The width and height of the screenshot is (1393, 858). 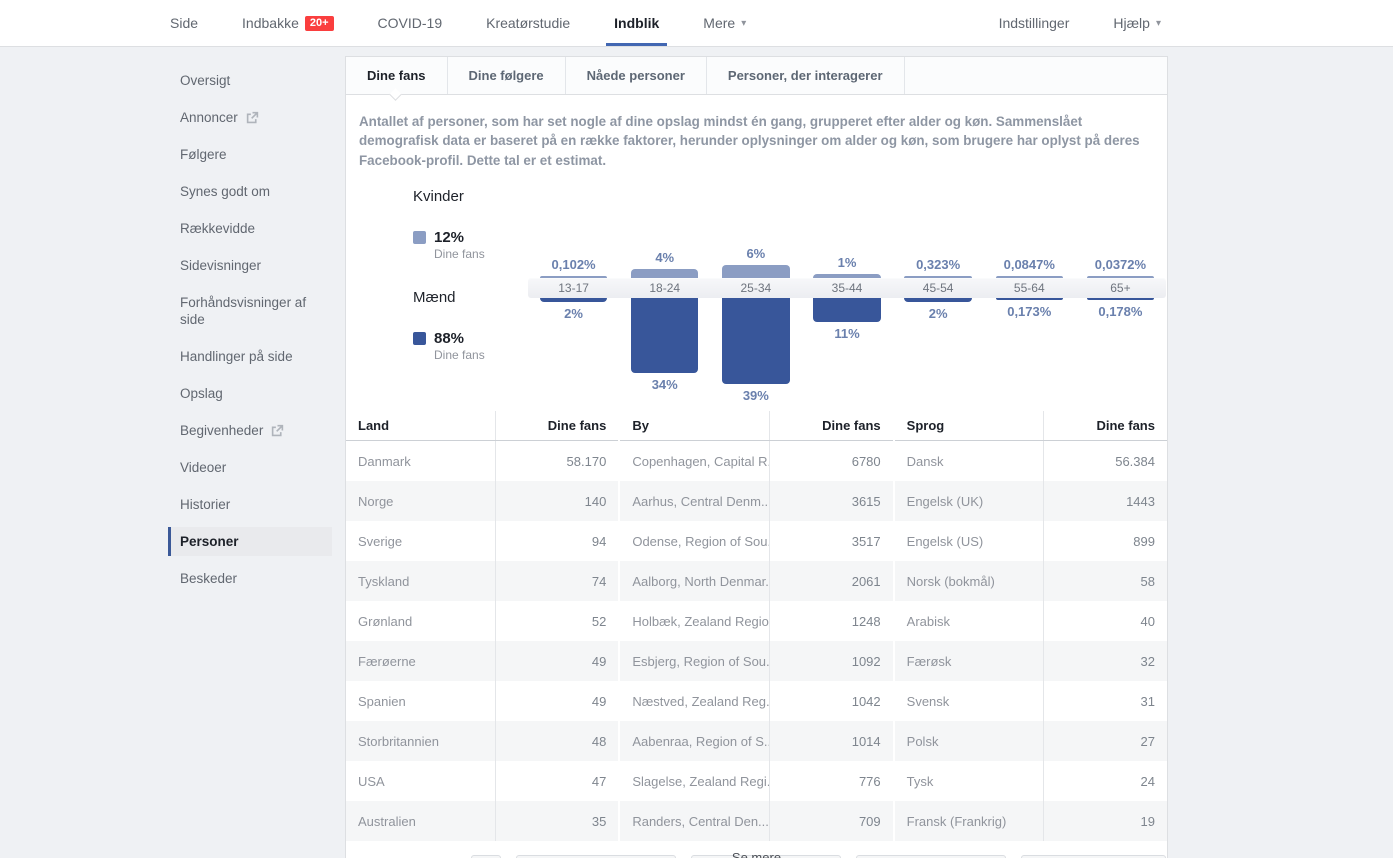 What do you see at coordinates (184, 23) in the screenshot?
I see `nav-item-side: Side` at bounding box center [184, 23].